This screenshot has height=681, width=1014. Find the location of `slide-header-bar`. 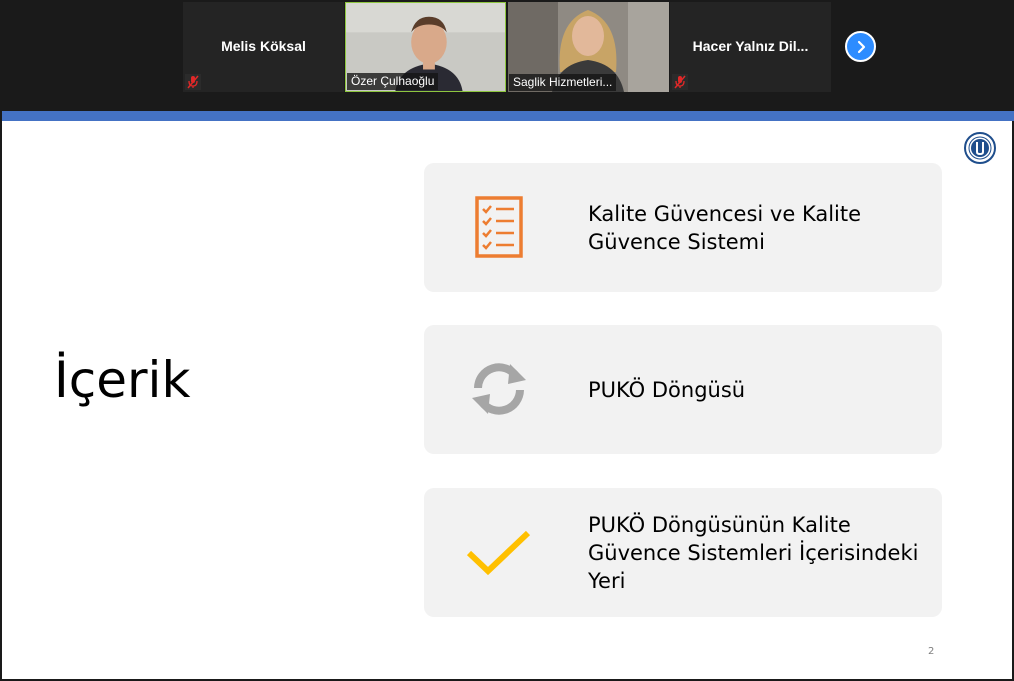

slide-header-bar is located at coordinates (508, 116).